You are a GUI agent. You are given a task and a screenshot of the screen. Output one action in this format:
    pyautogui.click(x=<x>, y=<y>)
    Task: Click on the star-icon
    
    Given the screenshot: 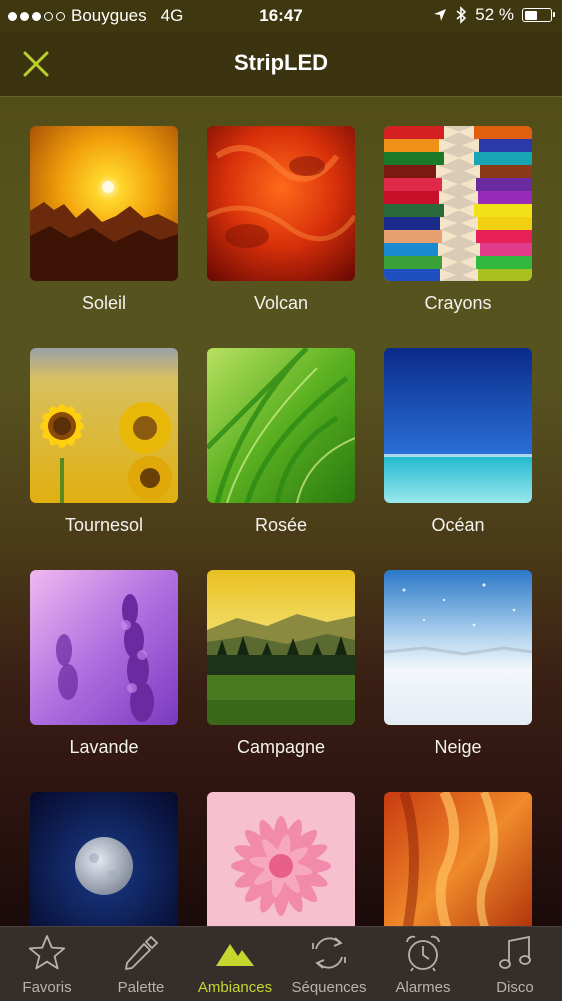 What is the action you would take?
    pyautogui.click(x=47, y=952)
    